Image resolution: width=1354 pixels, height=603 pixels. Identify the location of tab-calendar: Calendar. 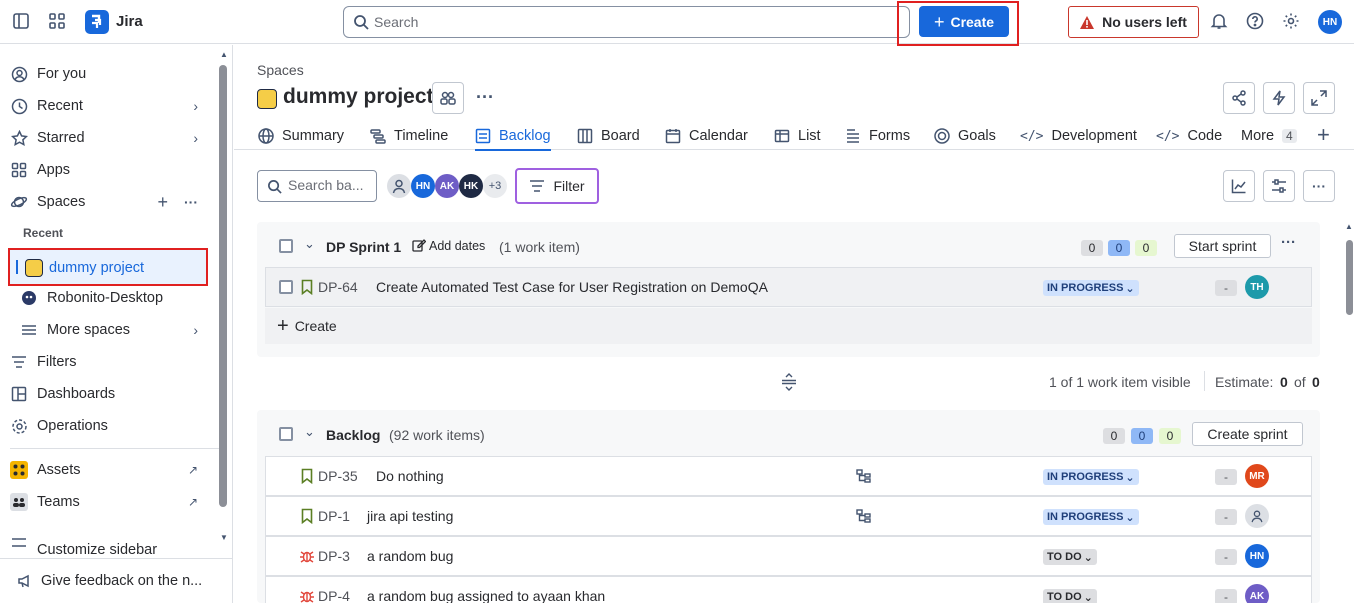
(706, 136).